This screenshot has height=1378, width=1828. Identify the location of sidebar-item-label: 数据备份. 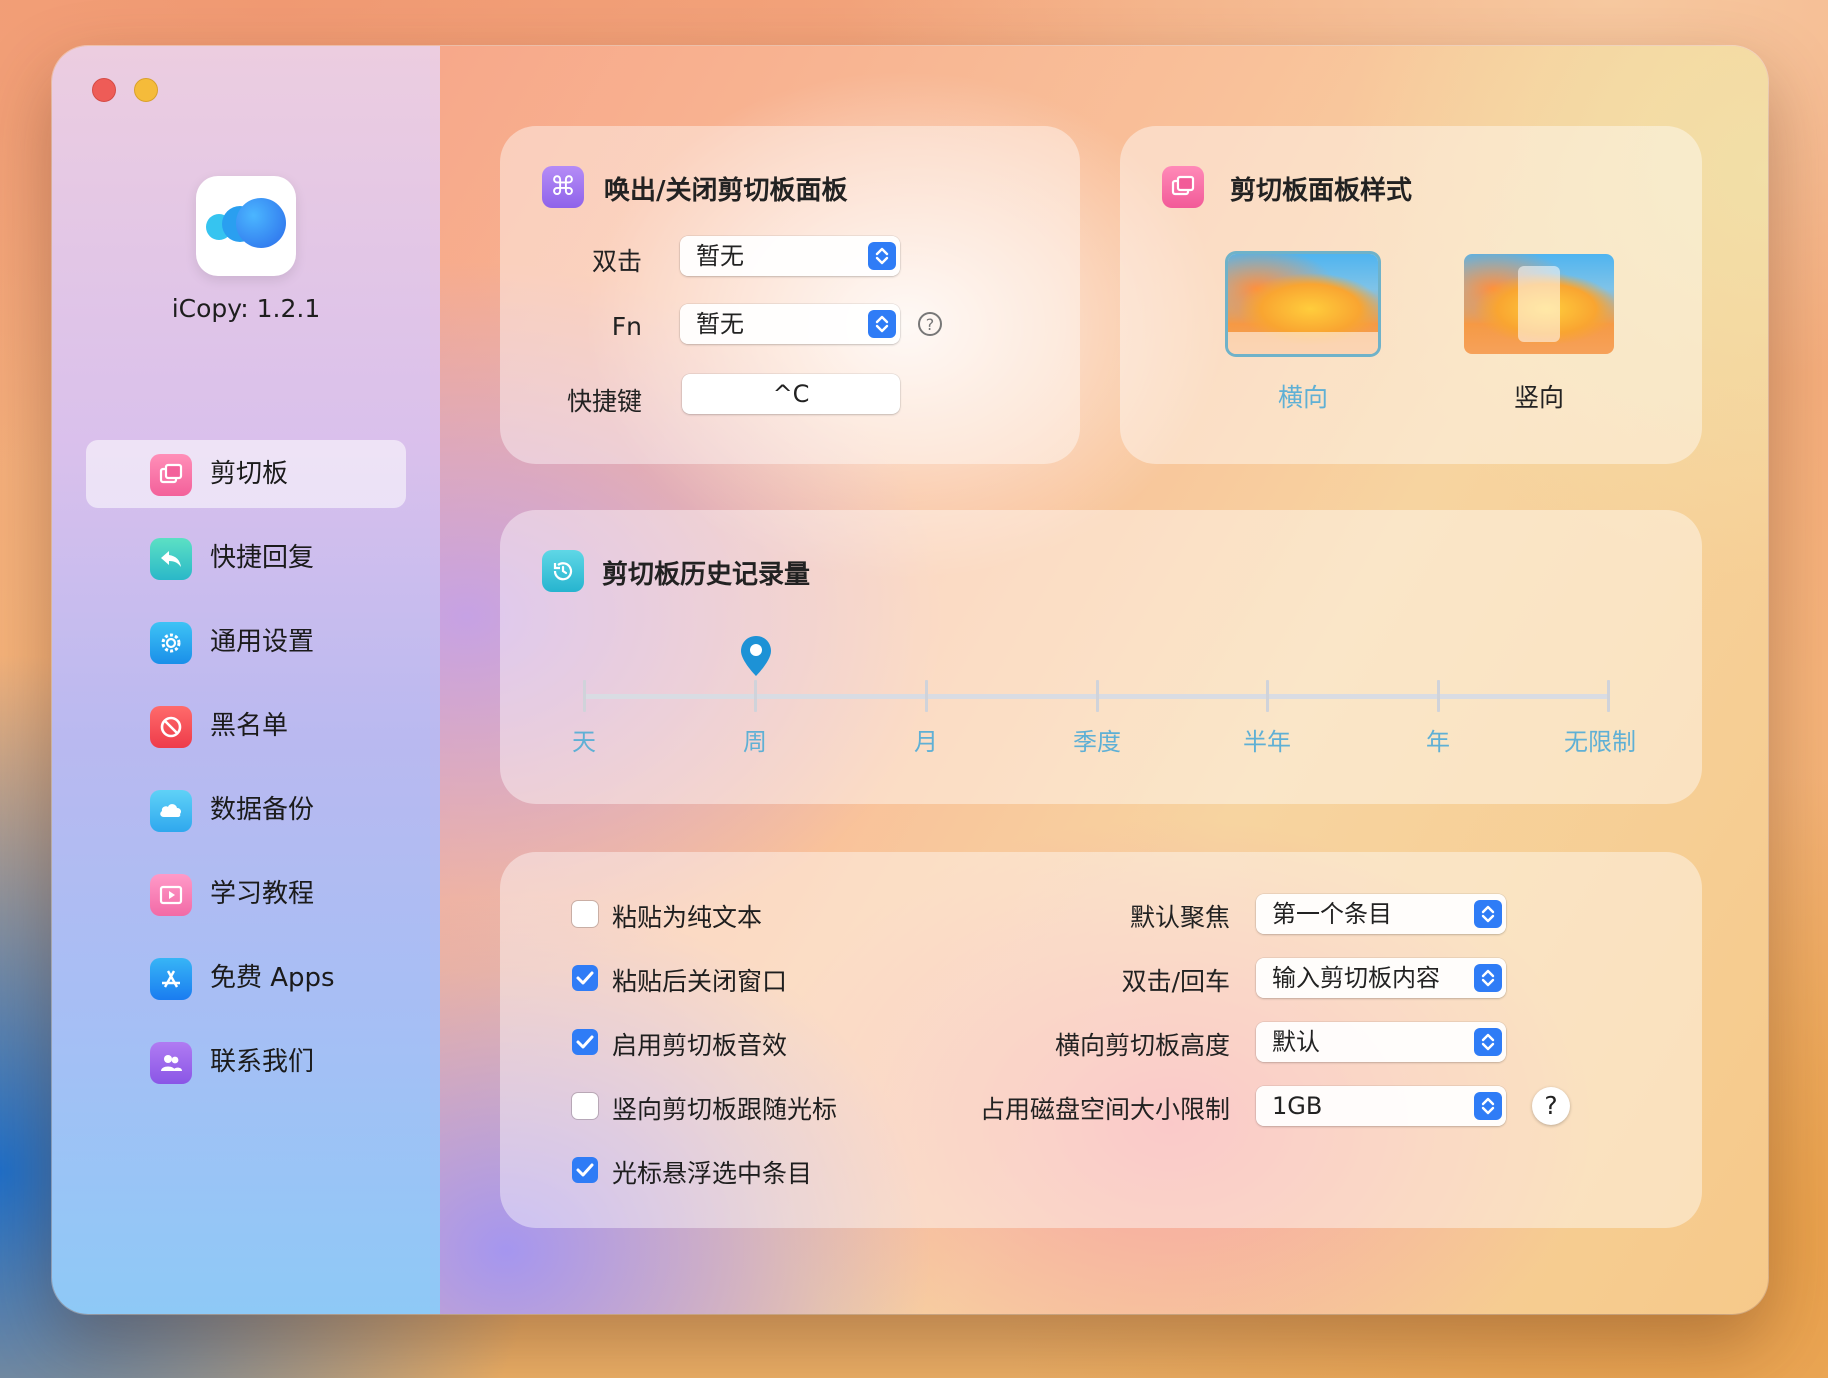
(262, 810).